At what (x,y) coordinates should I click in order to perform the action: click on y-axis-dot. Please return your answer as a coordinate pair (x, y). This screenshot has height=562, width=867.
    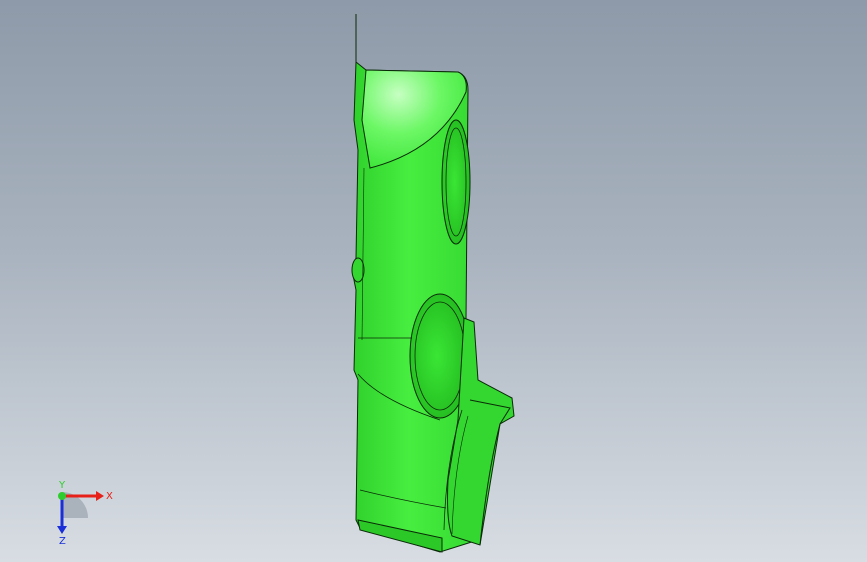
    Looking at the image, I should click on (62, 496).